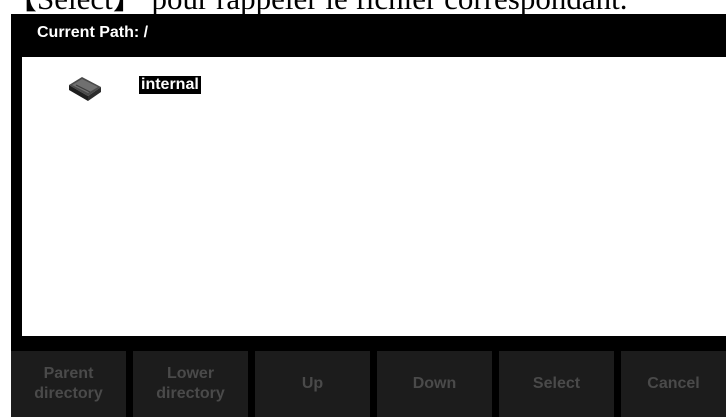  I want to click on file-list-item: internal, so click(167, 88).